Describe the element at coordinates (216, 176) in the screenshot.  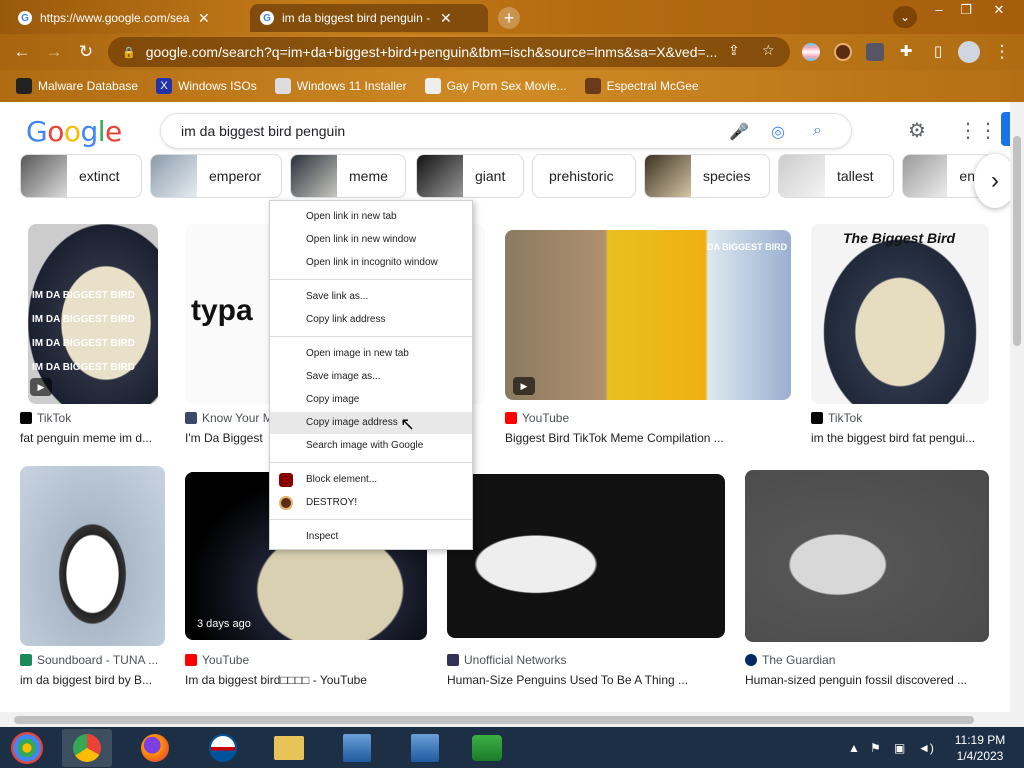
I see `chip-emperor: emperor` at that location.